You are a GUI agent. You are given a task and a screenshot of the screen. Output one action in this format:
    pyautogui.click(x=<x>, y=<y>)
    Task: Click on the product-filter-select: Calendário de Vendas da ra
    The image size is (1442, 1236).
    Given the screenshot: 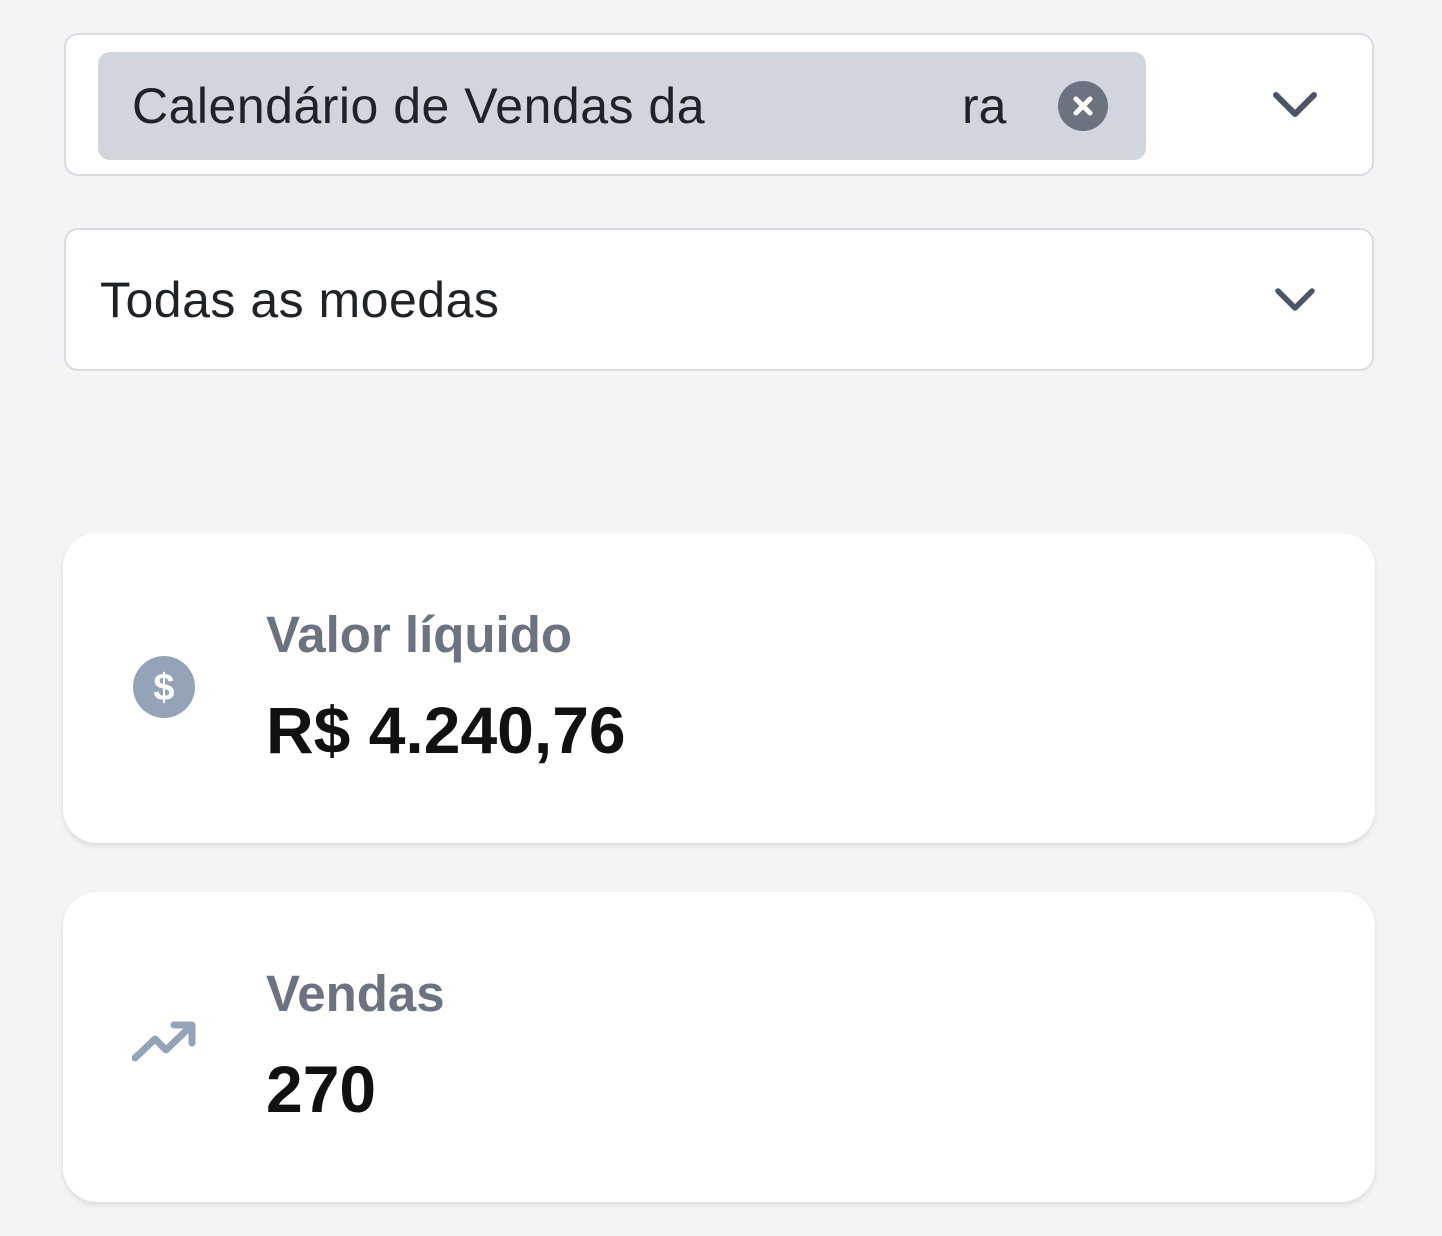 What is the action you would take?
    pyautogui.click(x=719, y=104)
    